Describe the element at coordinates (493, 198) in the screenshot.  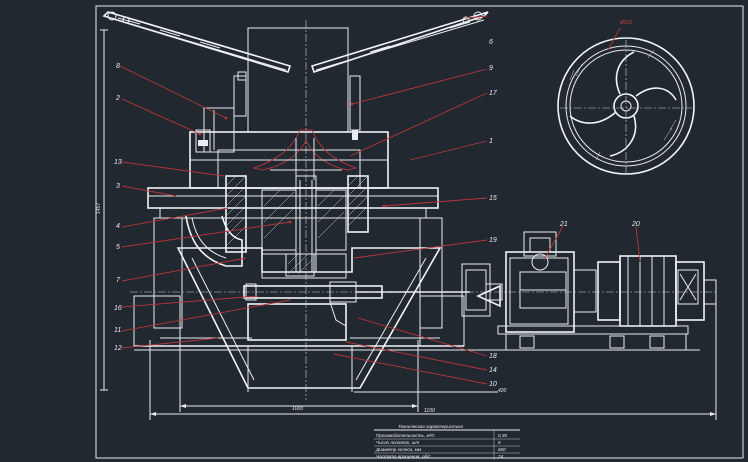
I see `part-label: 15` at that location.